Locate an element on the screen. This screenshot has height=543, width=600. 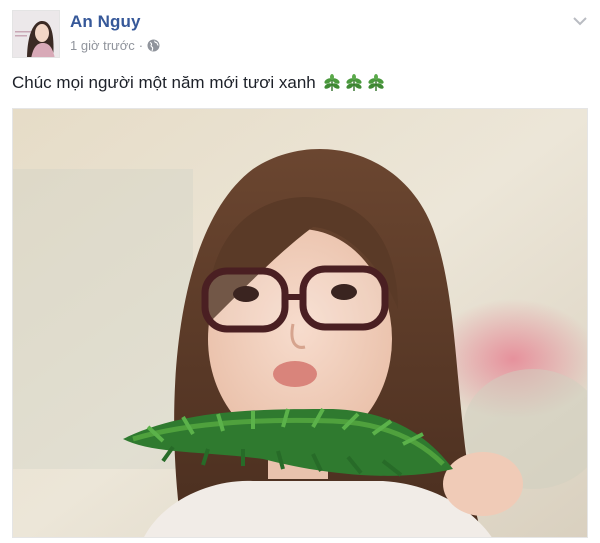
globe-icon is located at coordinates (153, 45).